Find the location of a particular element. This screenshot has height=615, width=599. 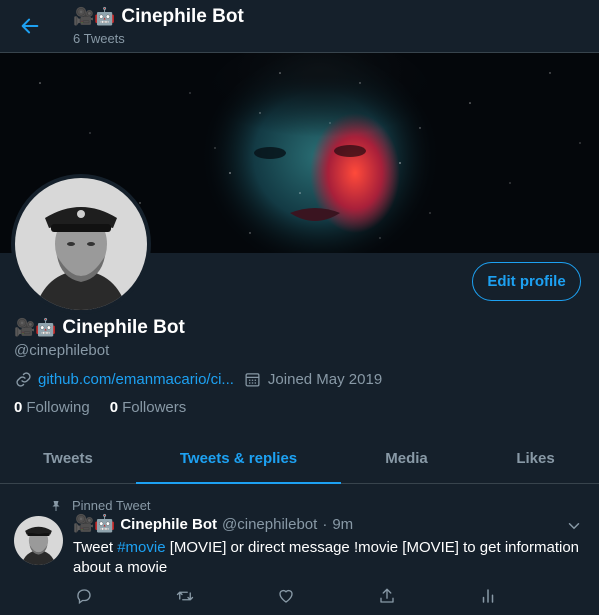

retweet-button is located at coordinates (185, 596).